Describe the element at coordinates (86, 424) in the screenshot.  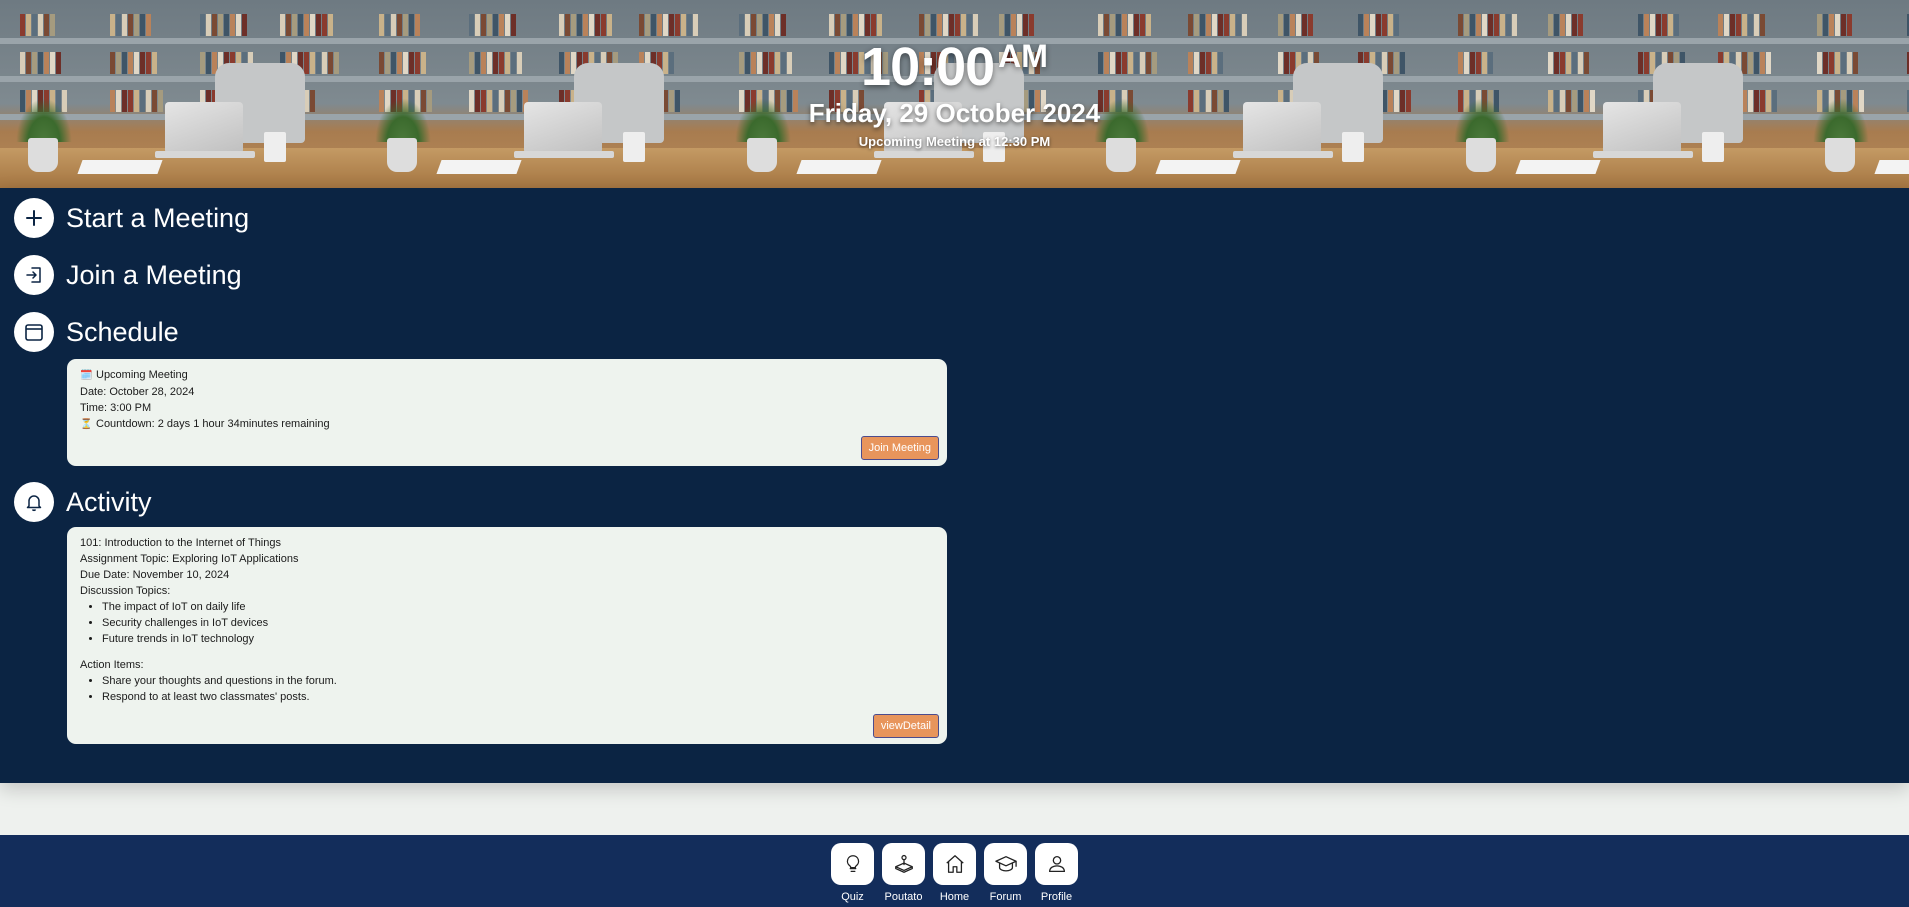
I see `hourglass-icon: ⏳` at that location.